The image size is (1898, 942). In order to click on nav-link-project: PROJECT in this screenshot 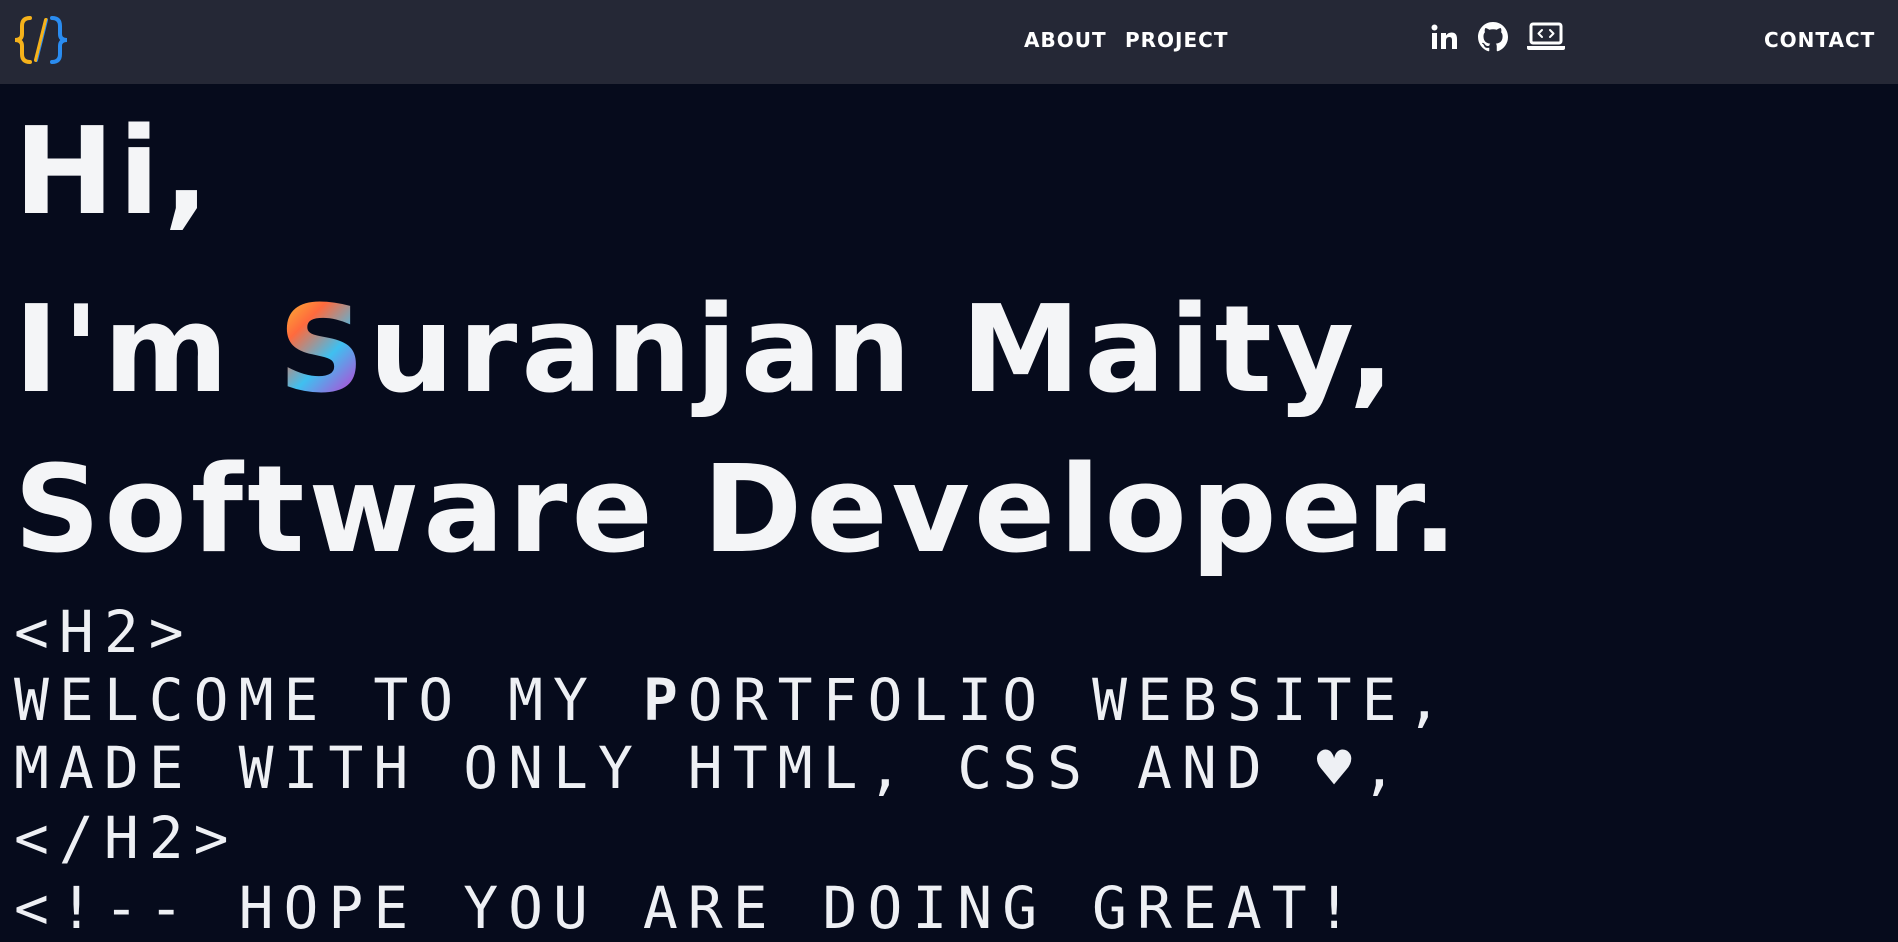, I will do `click(1176, 40)`.